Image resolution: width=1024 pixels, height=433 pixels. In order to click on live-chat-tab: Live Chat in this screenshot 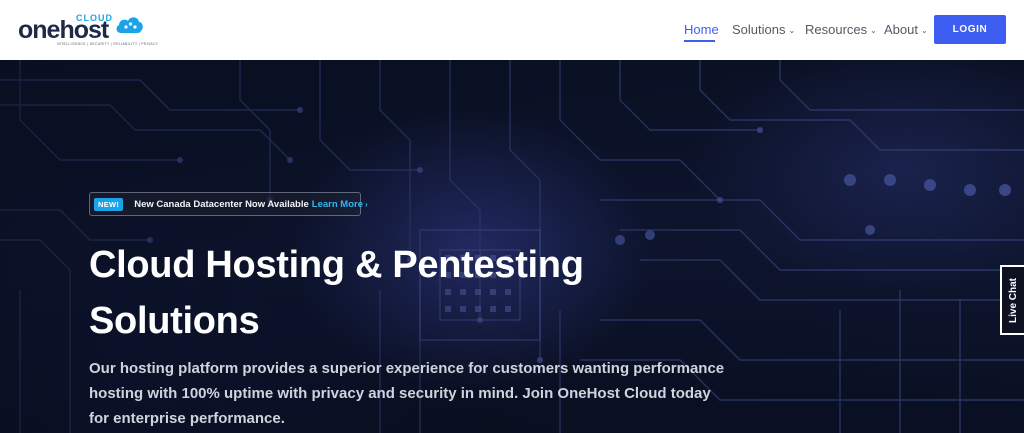, I will do `click(1012, 300)`.